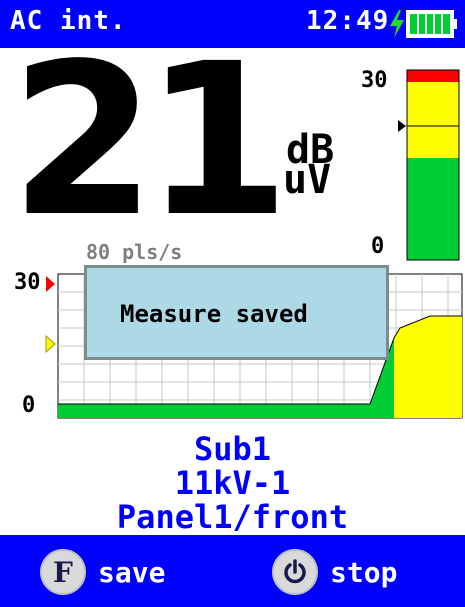  I want to click on graph-max-label: 30, so click(27, 282).